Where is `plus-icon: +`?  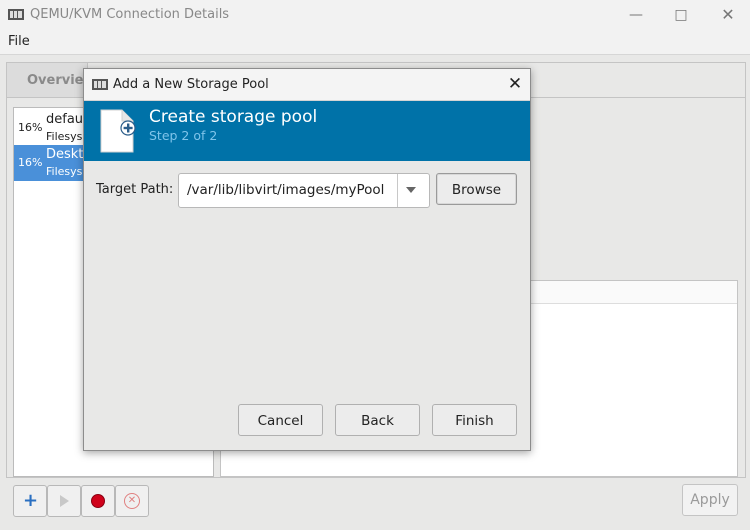
plus-icon: + is located at coordinates (31, 500).